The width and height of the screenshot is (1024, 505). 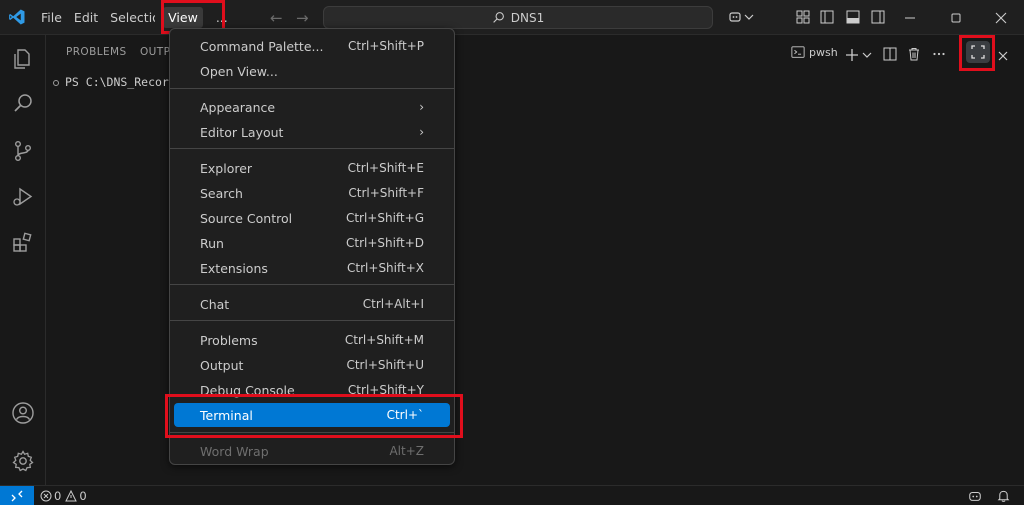 I want to click on menu-item-command-palette: Command Palette... Ctrl+Shift+P, so click(x=312, y=46).